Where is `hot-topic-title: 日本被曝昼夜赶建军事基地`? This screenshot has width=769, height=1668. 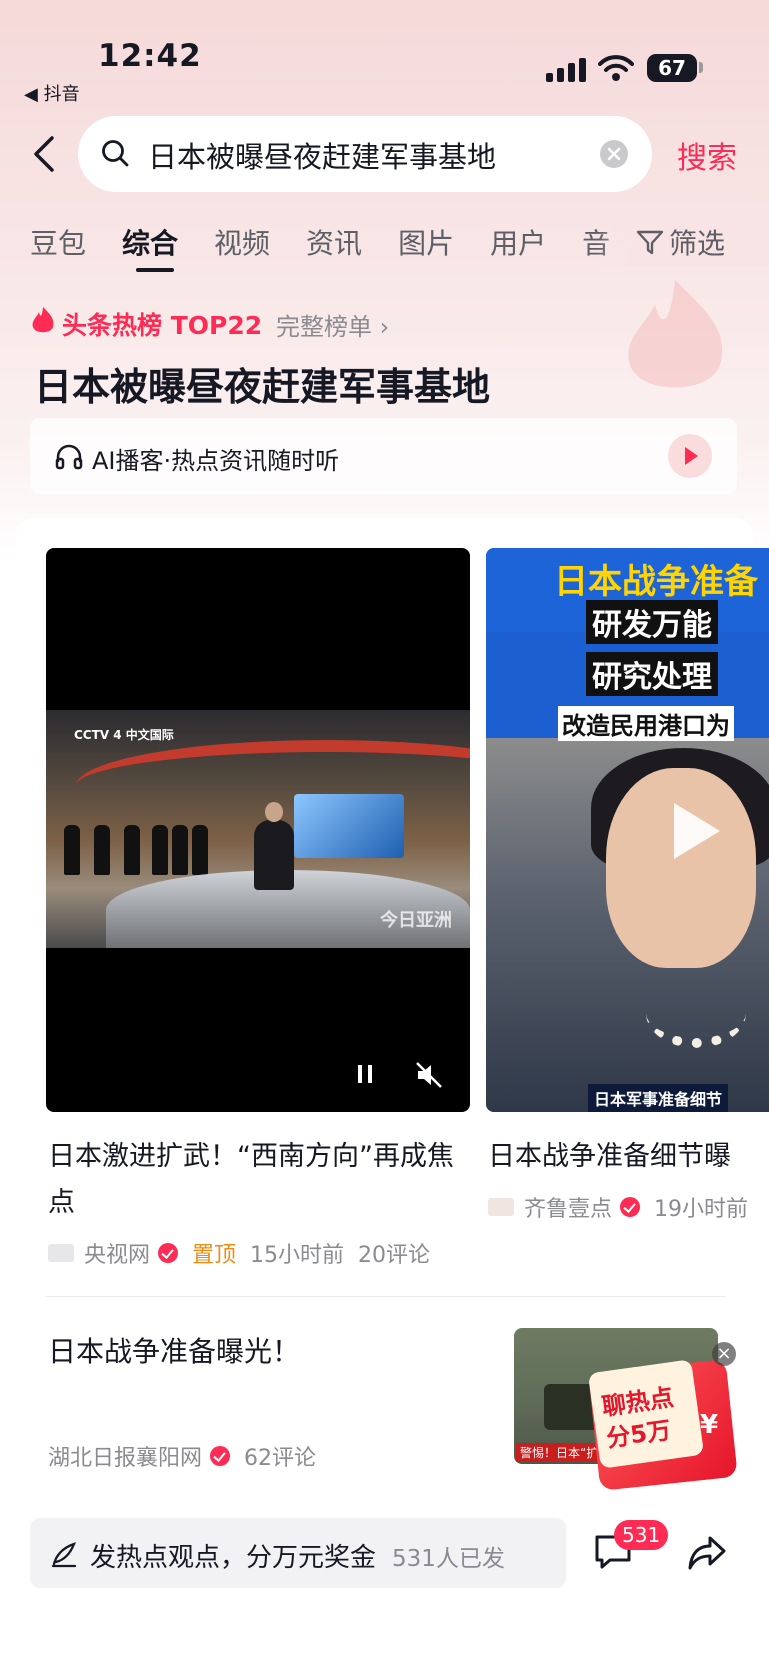
hot-topic-title: 日本被曝昼夜赶建军事基地 is located at coordinates (262, 387).